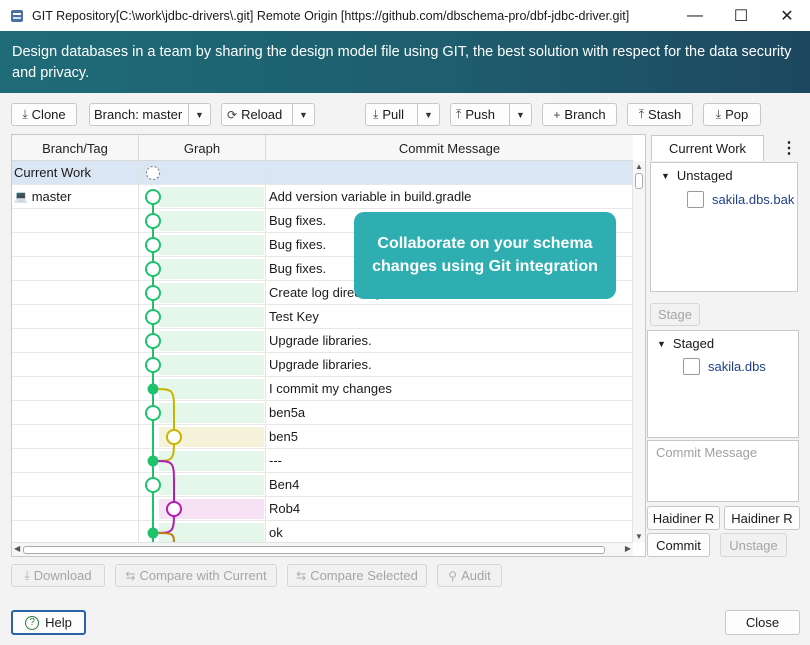 This screenshot has width=810, height=645. Describe the element at coordinates (469, 575) in the screenshot. I see `audit-button: ⚲ Audit` at that location.